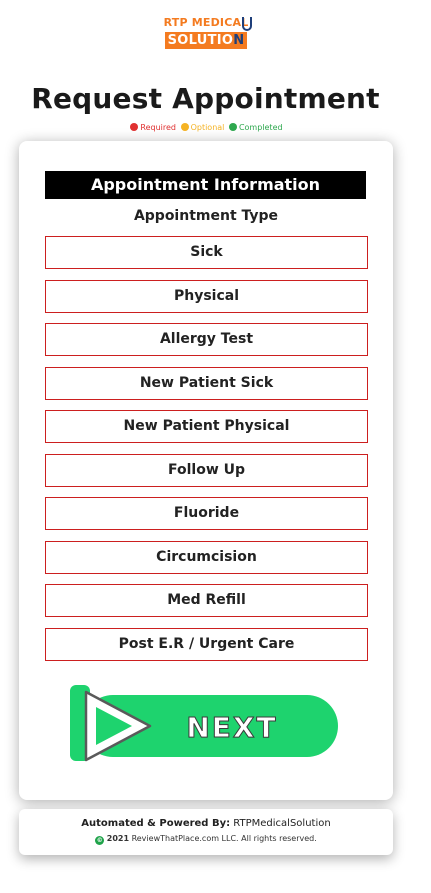 The image size is (431, 893). What do you see at coordinates (206, 383) in the screenshot?
I see `option-new-patient-sick: New Patient Sick` at bounding box center [206, 383].